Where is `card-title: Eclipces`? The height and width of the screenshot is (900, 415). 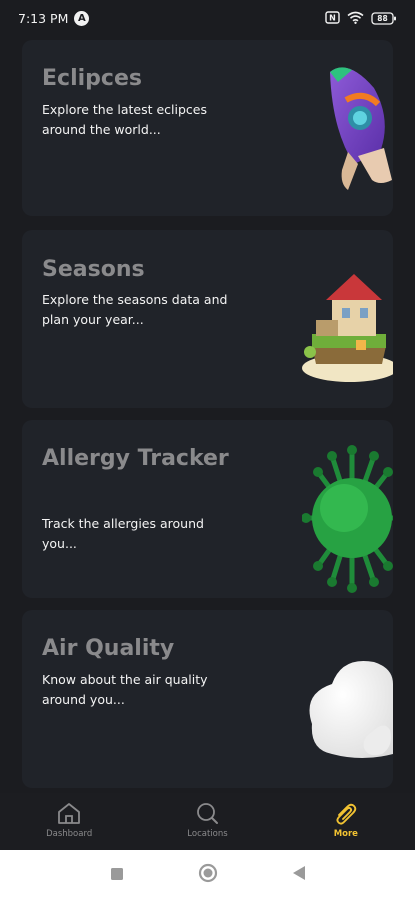 card-title: Eclipces is located at coordinates (92, 78).